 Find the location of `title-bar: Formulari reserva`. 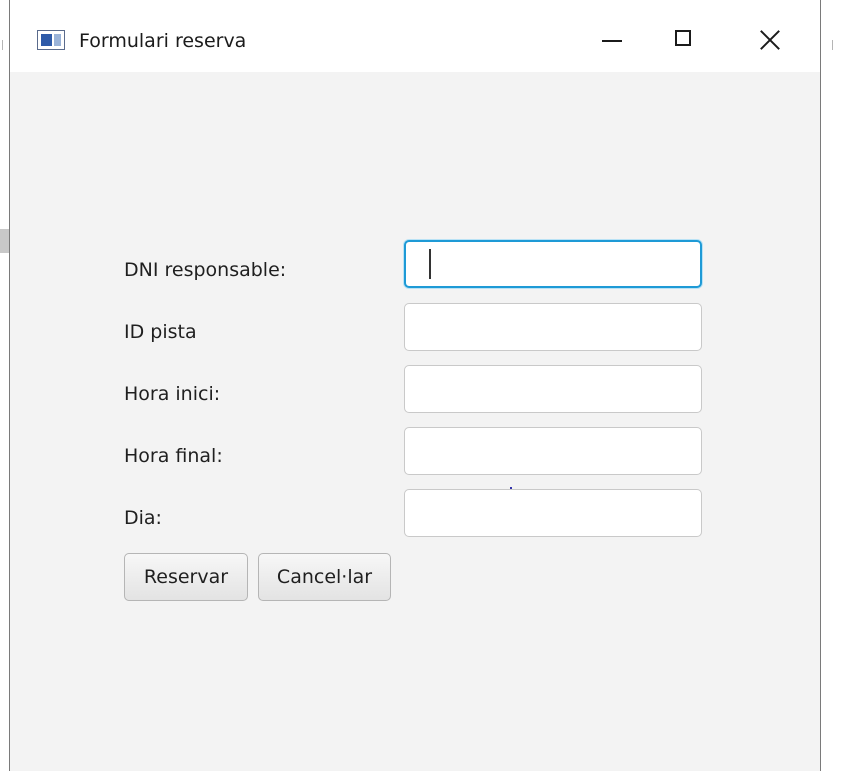

title-bar: Formulari reserva is located at coordinates (415, 36).